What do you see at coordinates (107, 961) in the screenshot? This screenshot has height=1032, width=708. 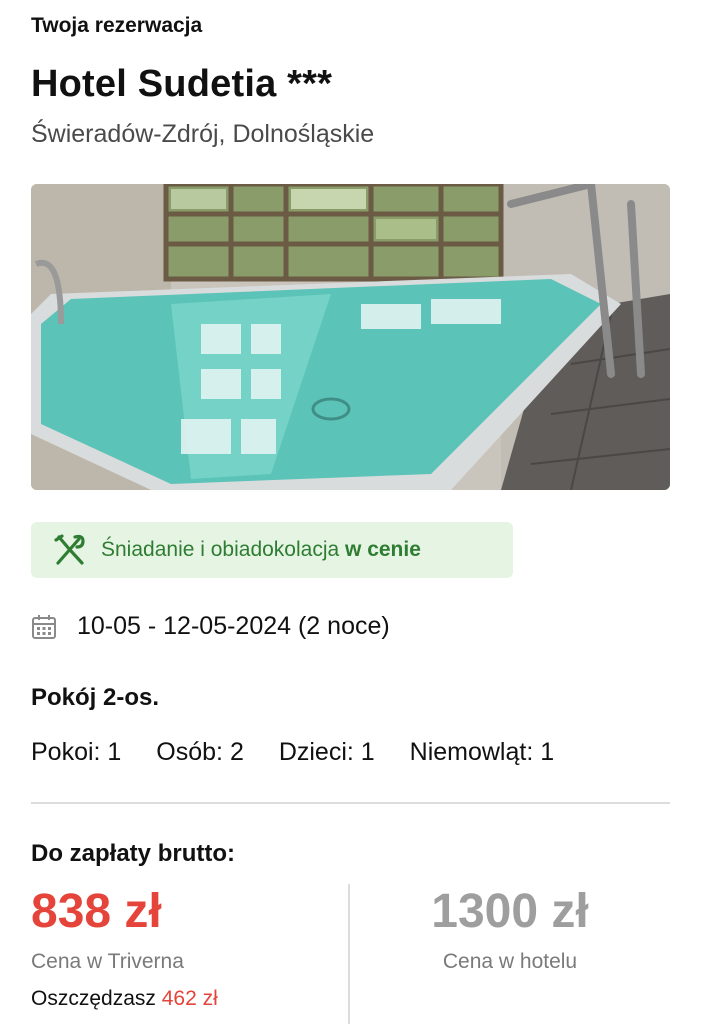 I see `triverna-price-caption: Cena w Triverna` at bounding box center [107, 961].